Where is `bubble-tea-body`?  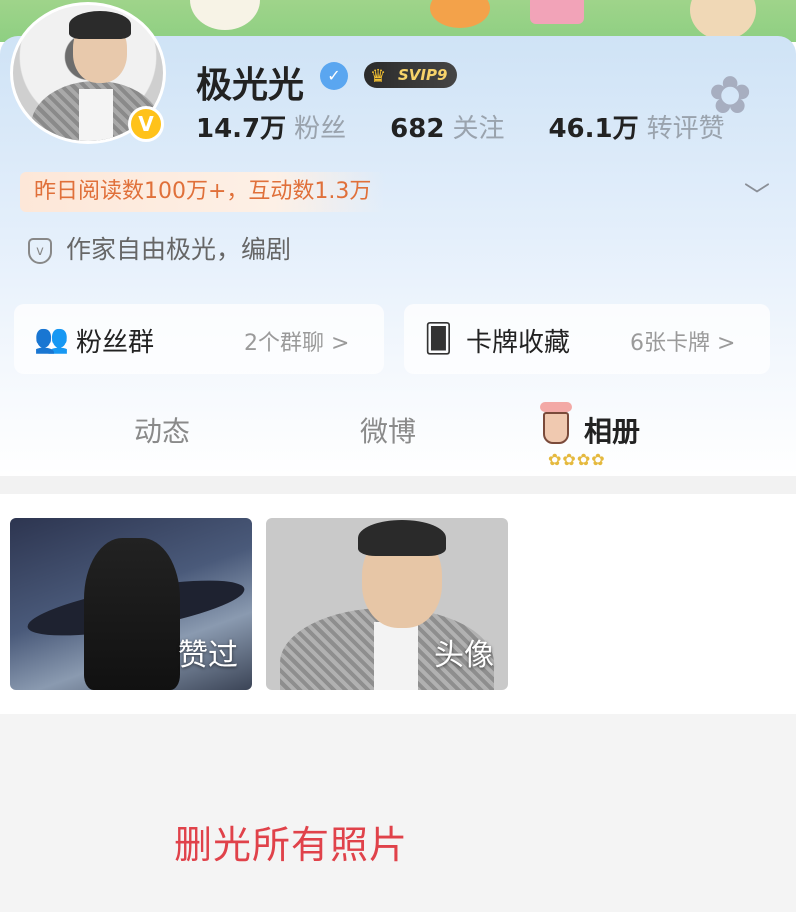 bubble-tea-body is located at coordinates (556, 428).